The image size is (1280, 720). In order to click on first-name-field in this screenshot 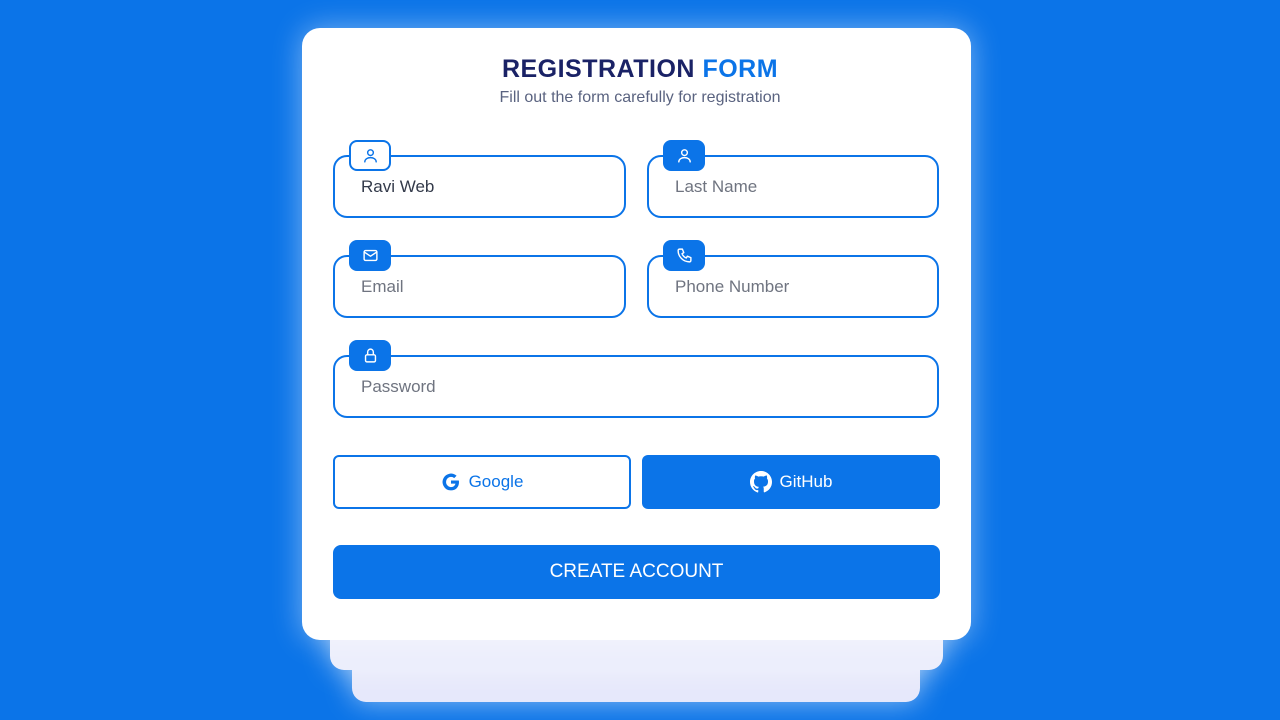, I will do `click(479, 179)`.